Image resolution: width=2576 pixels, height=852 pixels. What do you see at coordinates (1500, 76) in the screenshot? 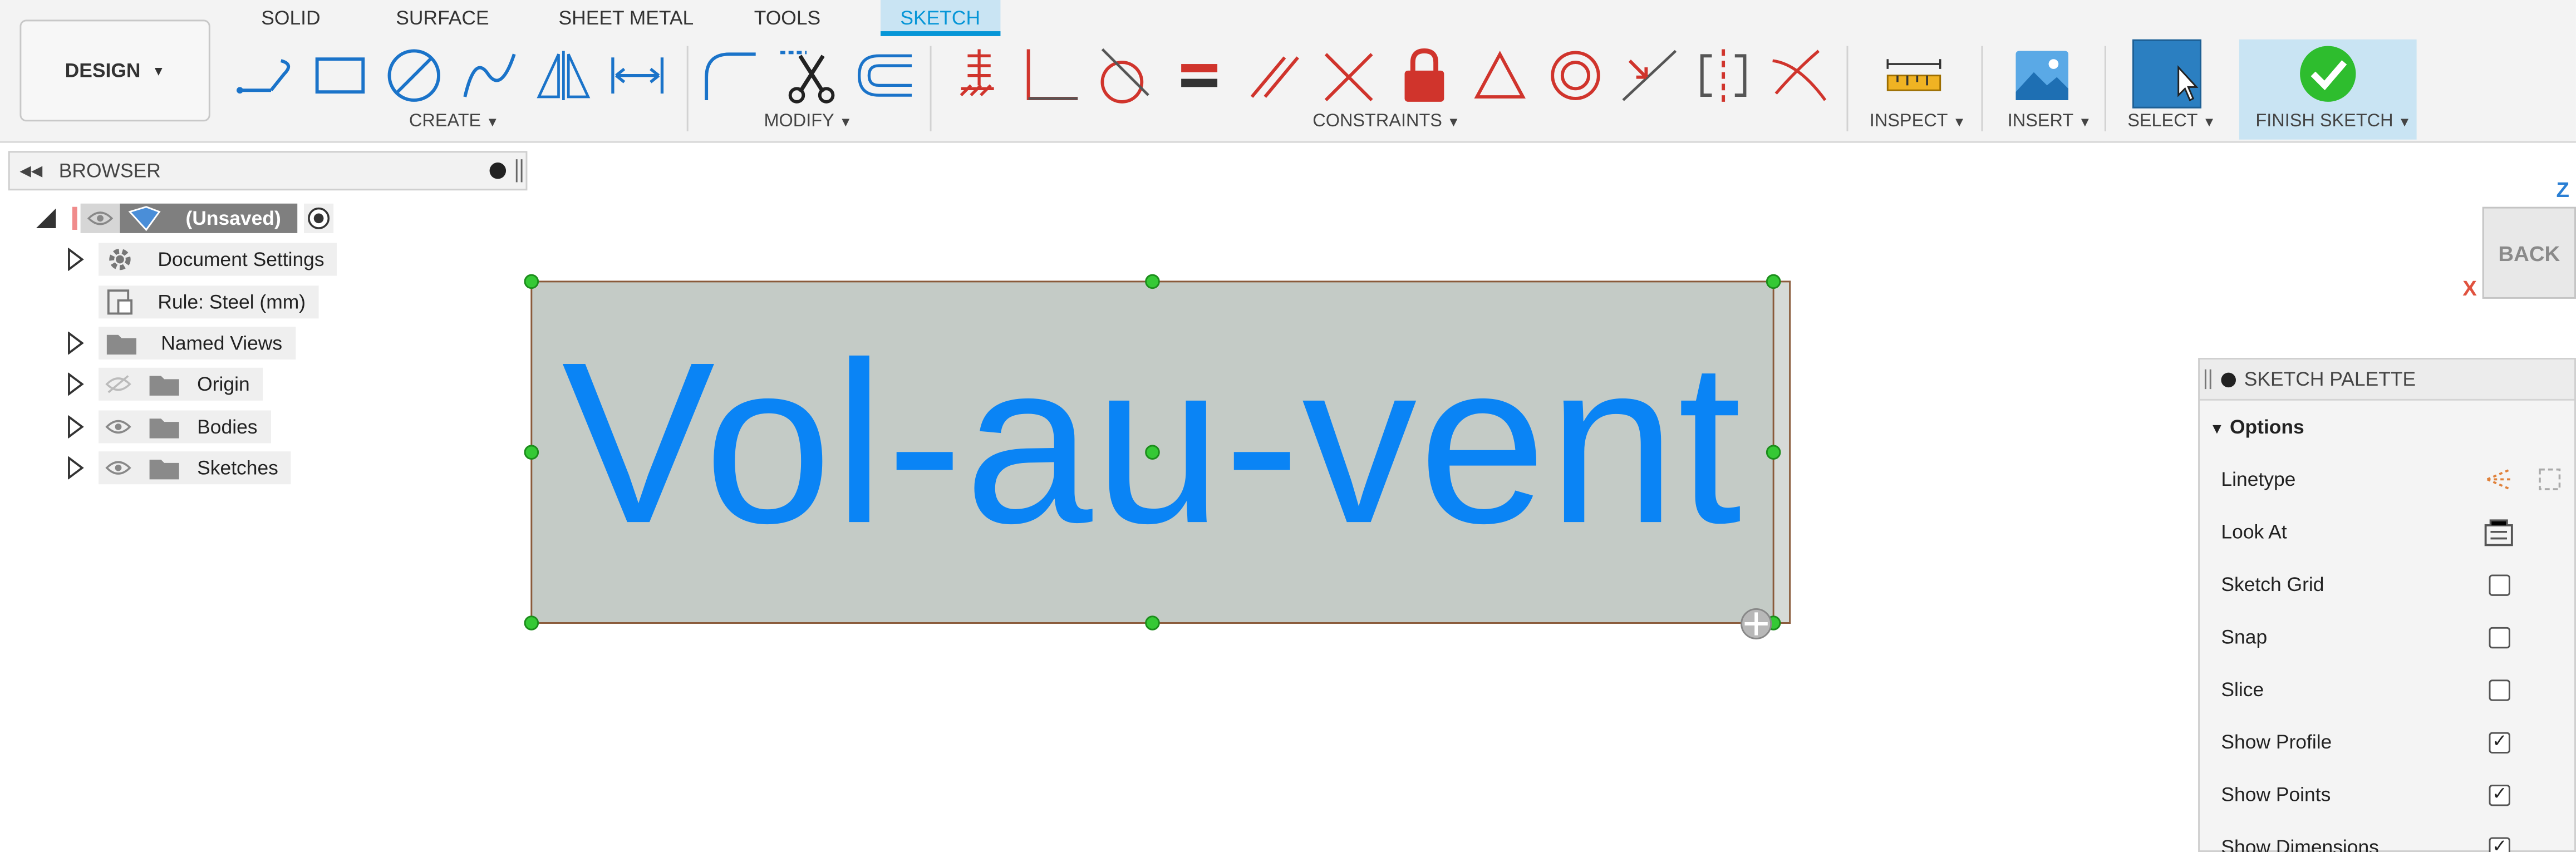
I see `triangle-icon` at bounding box center [1500, 76].